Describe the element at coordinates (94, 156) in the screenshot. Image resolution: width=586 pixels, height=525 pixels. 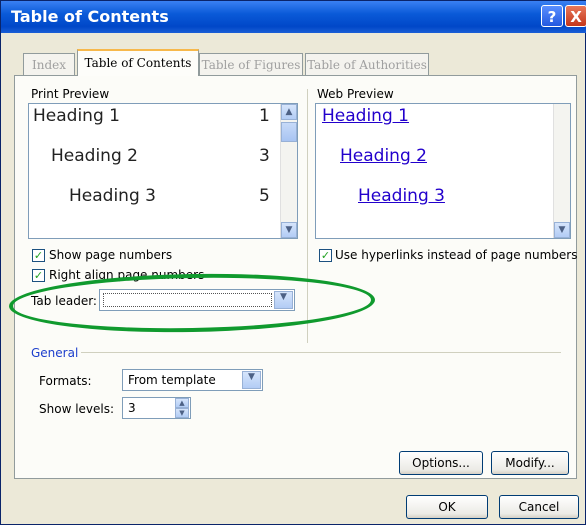
I see `print-heading-2: Heading 2` at that location.